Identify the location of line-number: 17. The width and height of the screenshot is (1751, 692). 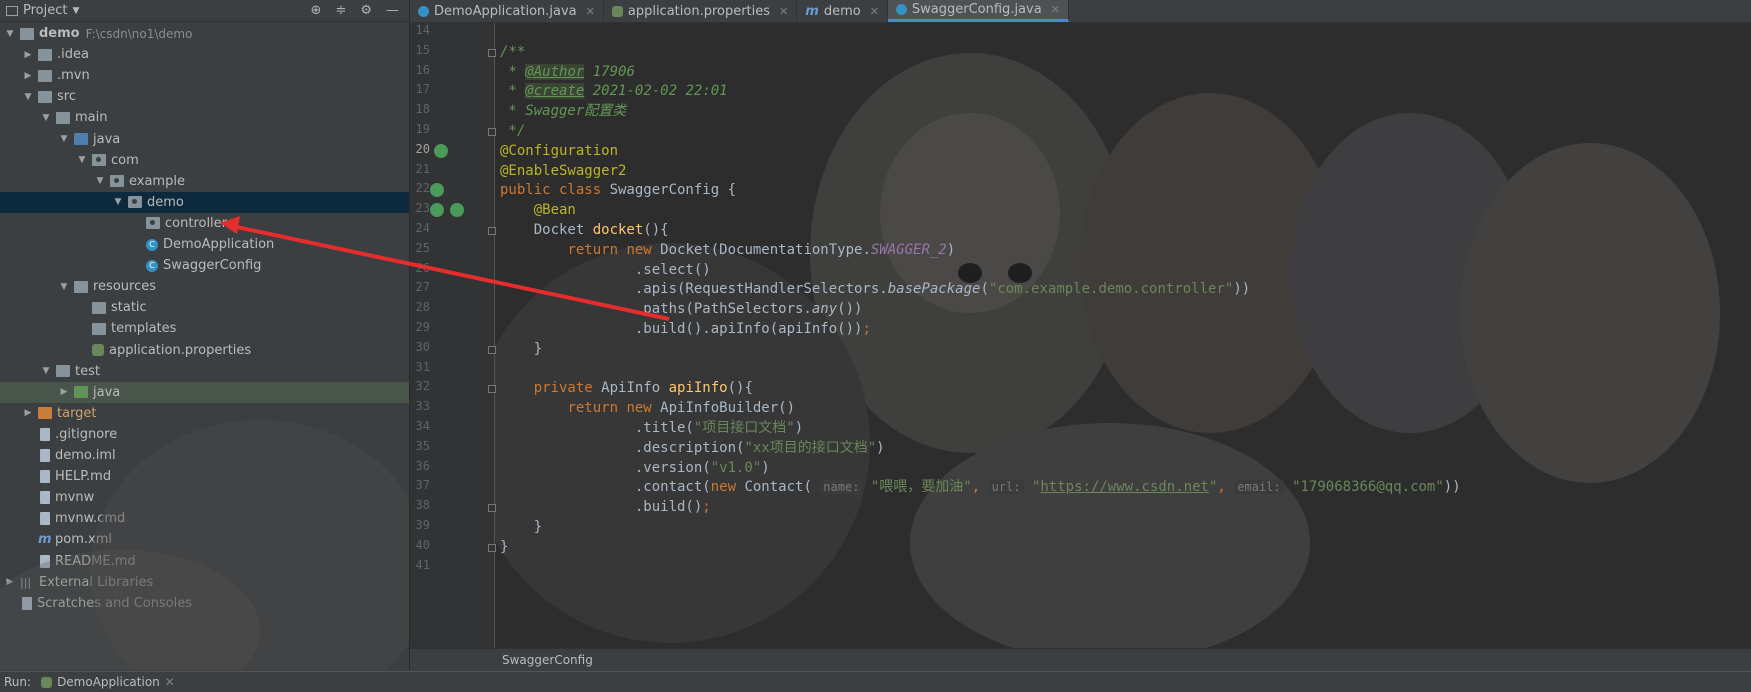
(422, 89).